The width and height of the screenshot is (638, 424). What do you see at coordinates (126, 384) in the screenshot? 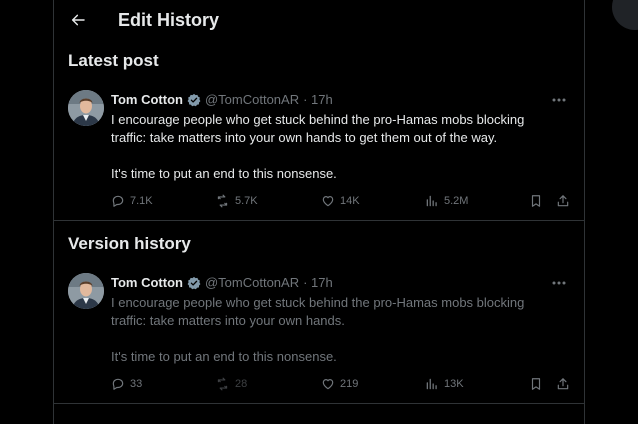
I see `reply-button: 33` at bounding box center [126, 384].